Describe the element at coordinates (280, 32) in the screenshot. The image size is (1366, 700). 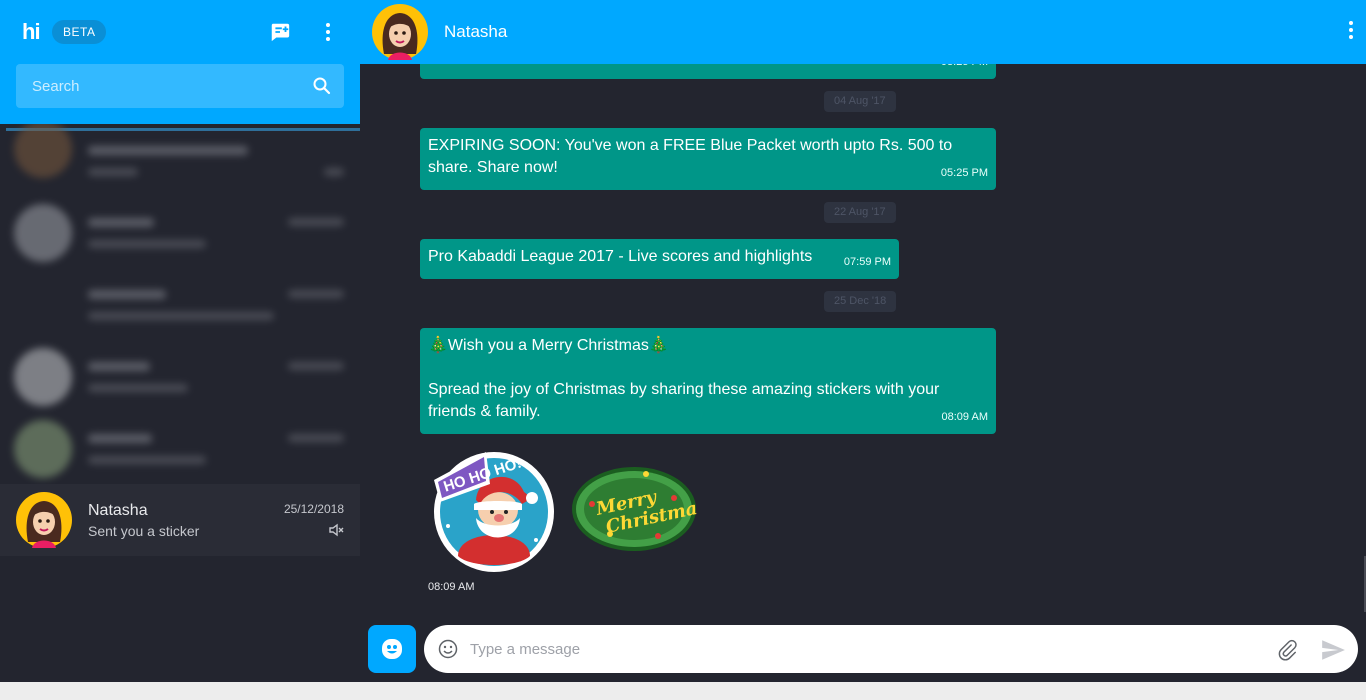
I see `new-chat-icon` at that location.